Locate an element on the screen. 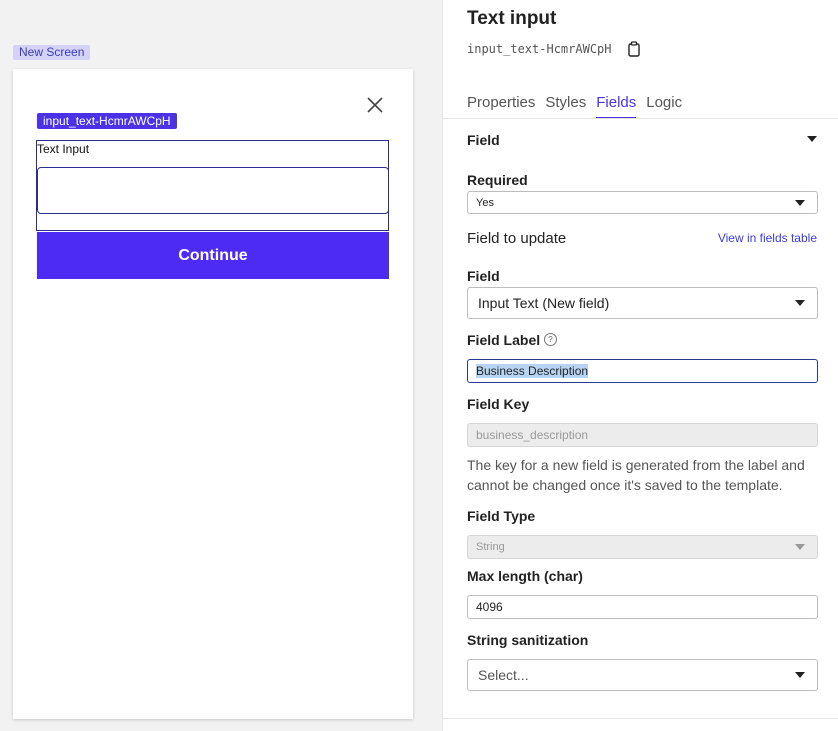  view-in-fields-table-link: View in fields table is located at coordinates (767, 238).